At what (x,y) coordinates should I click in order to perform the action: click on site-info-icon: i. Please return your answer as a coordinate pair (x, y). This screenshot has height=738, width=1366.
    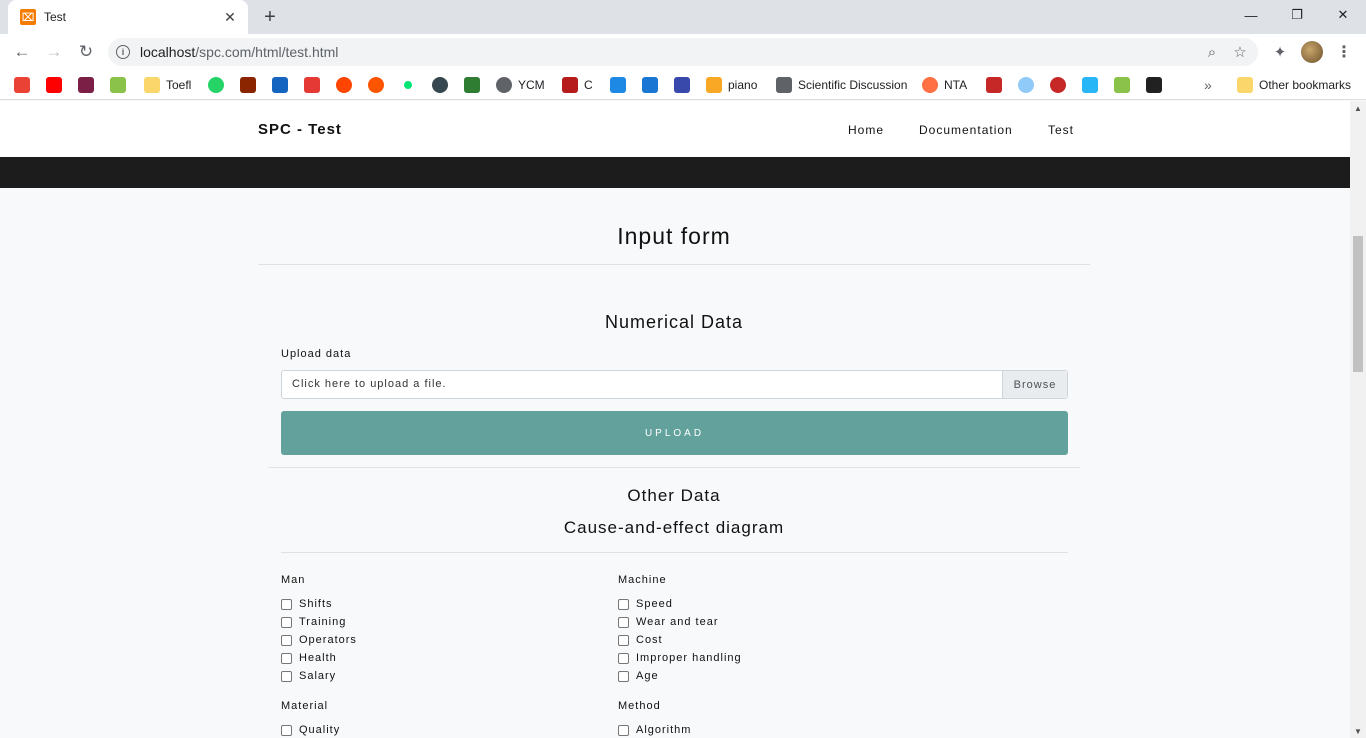
    Looking at the image, I should click on (123, 52).